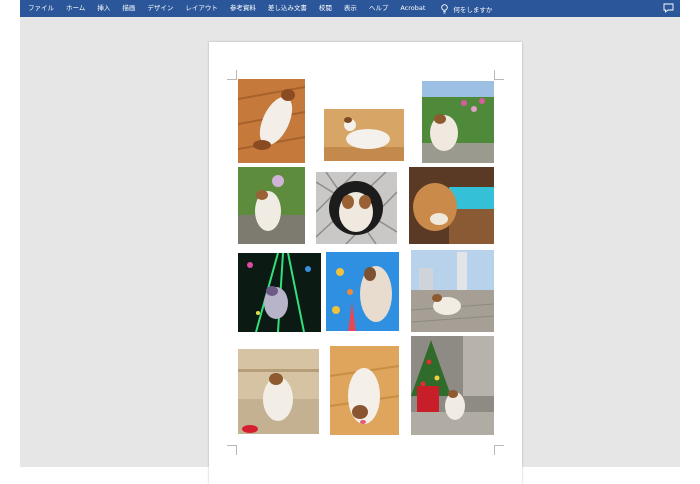 The height and width of the screenshot is (484, 700). What do you see at coordinates (232, 75) in the screenshot?
I see `crop-mark-top-left` at bounding box center [232, 75].